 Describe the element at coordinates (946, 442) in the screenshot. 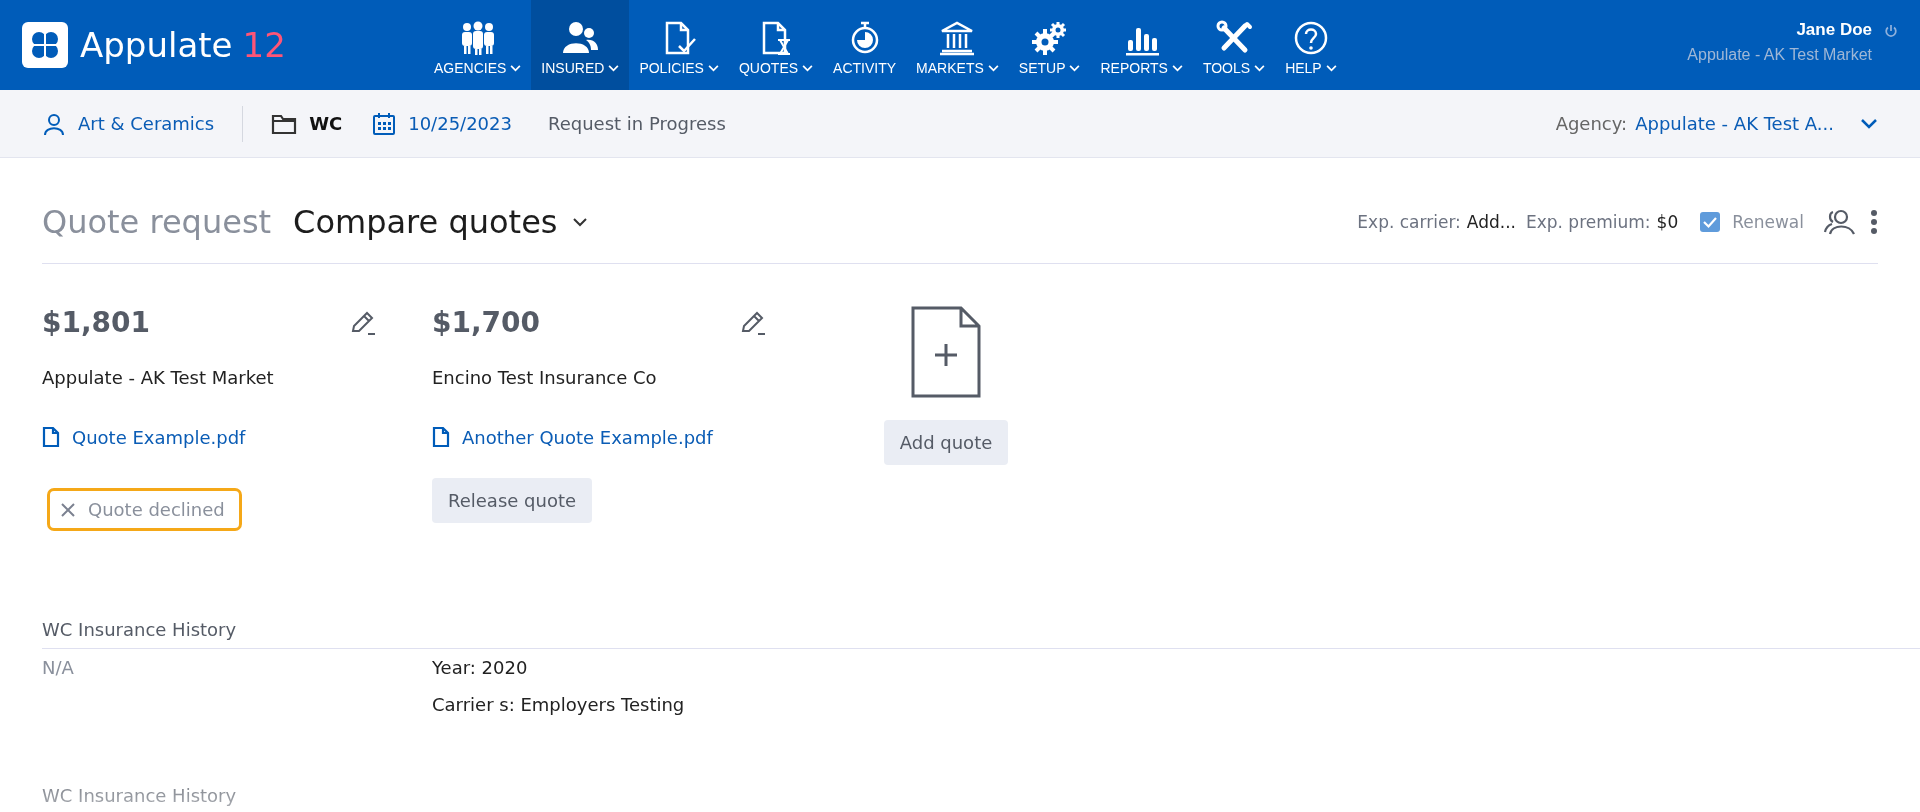

I see `add-quote-button: Add quote` at that location.